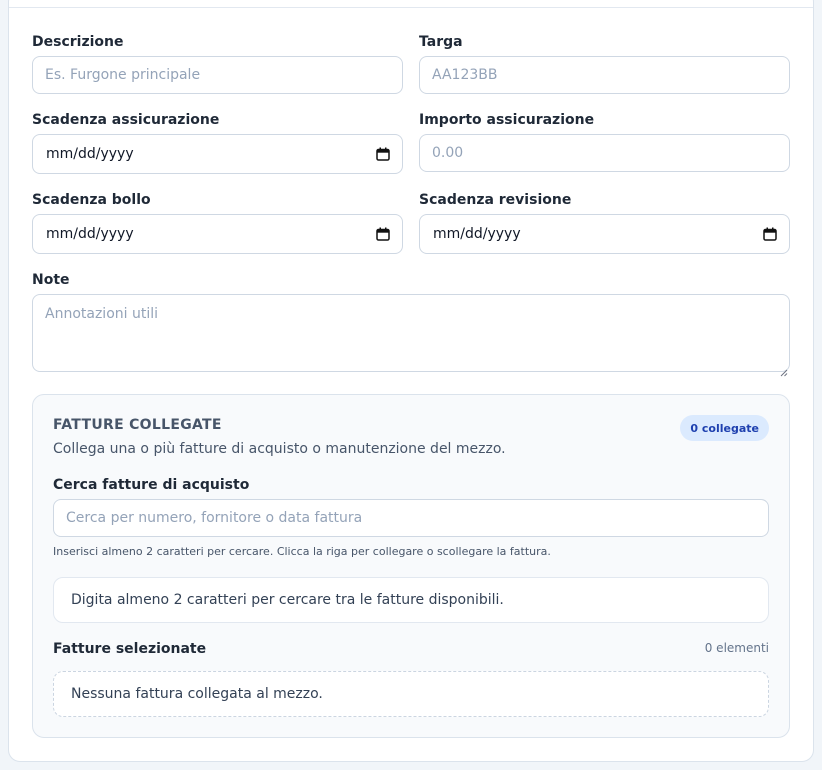  I want to click on invoice-search-label: Cerca fatture di acquisto, so click(151, 485).